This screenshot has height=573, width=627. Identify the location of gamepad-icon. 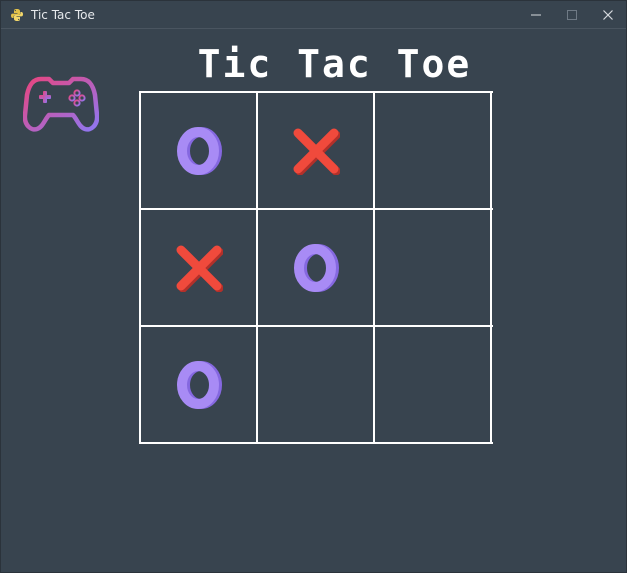
(61, 104).